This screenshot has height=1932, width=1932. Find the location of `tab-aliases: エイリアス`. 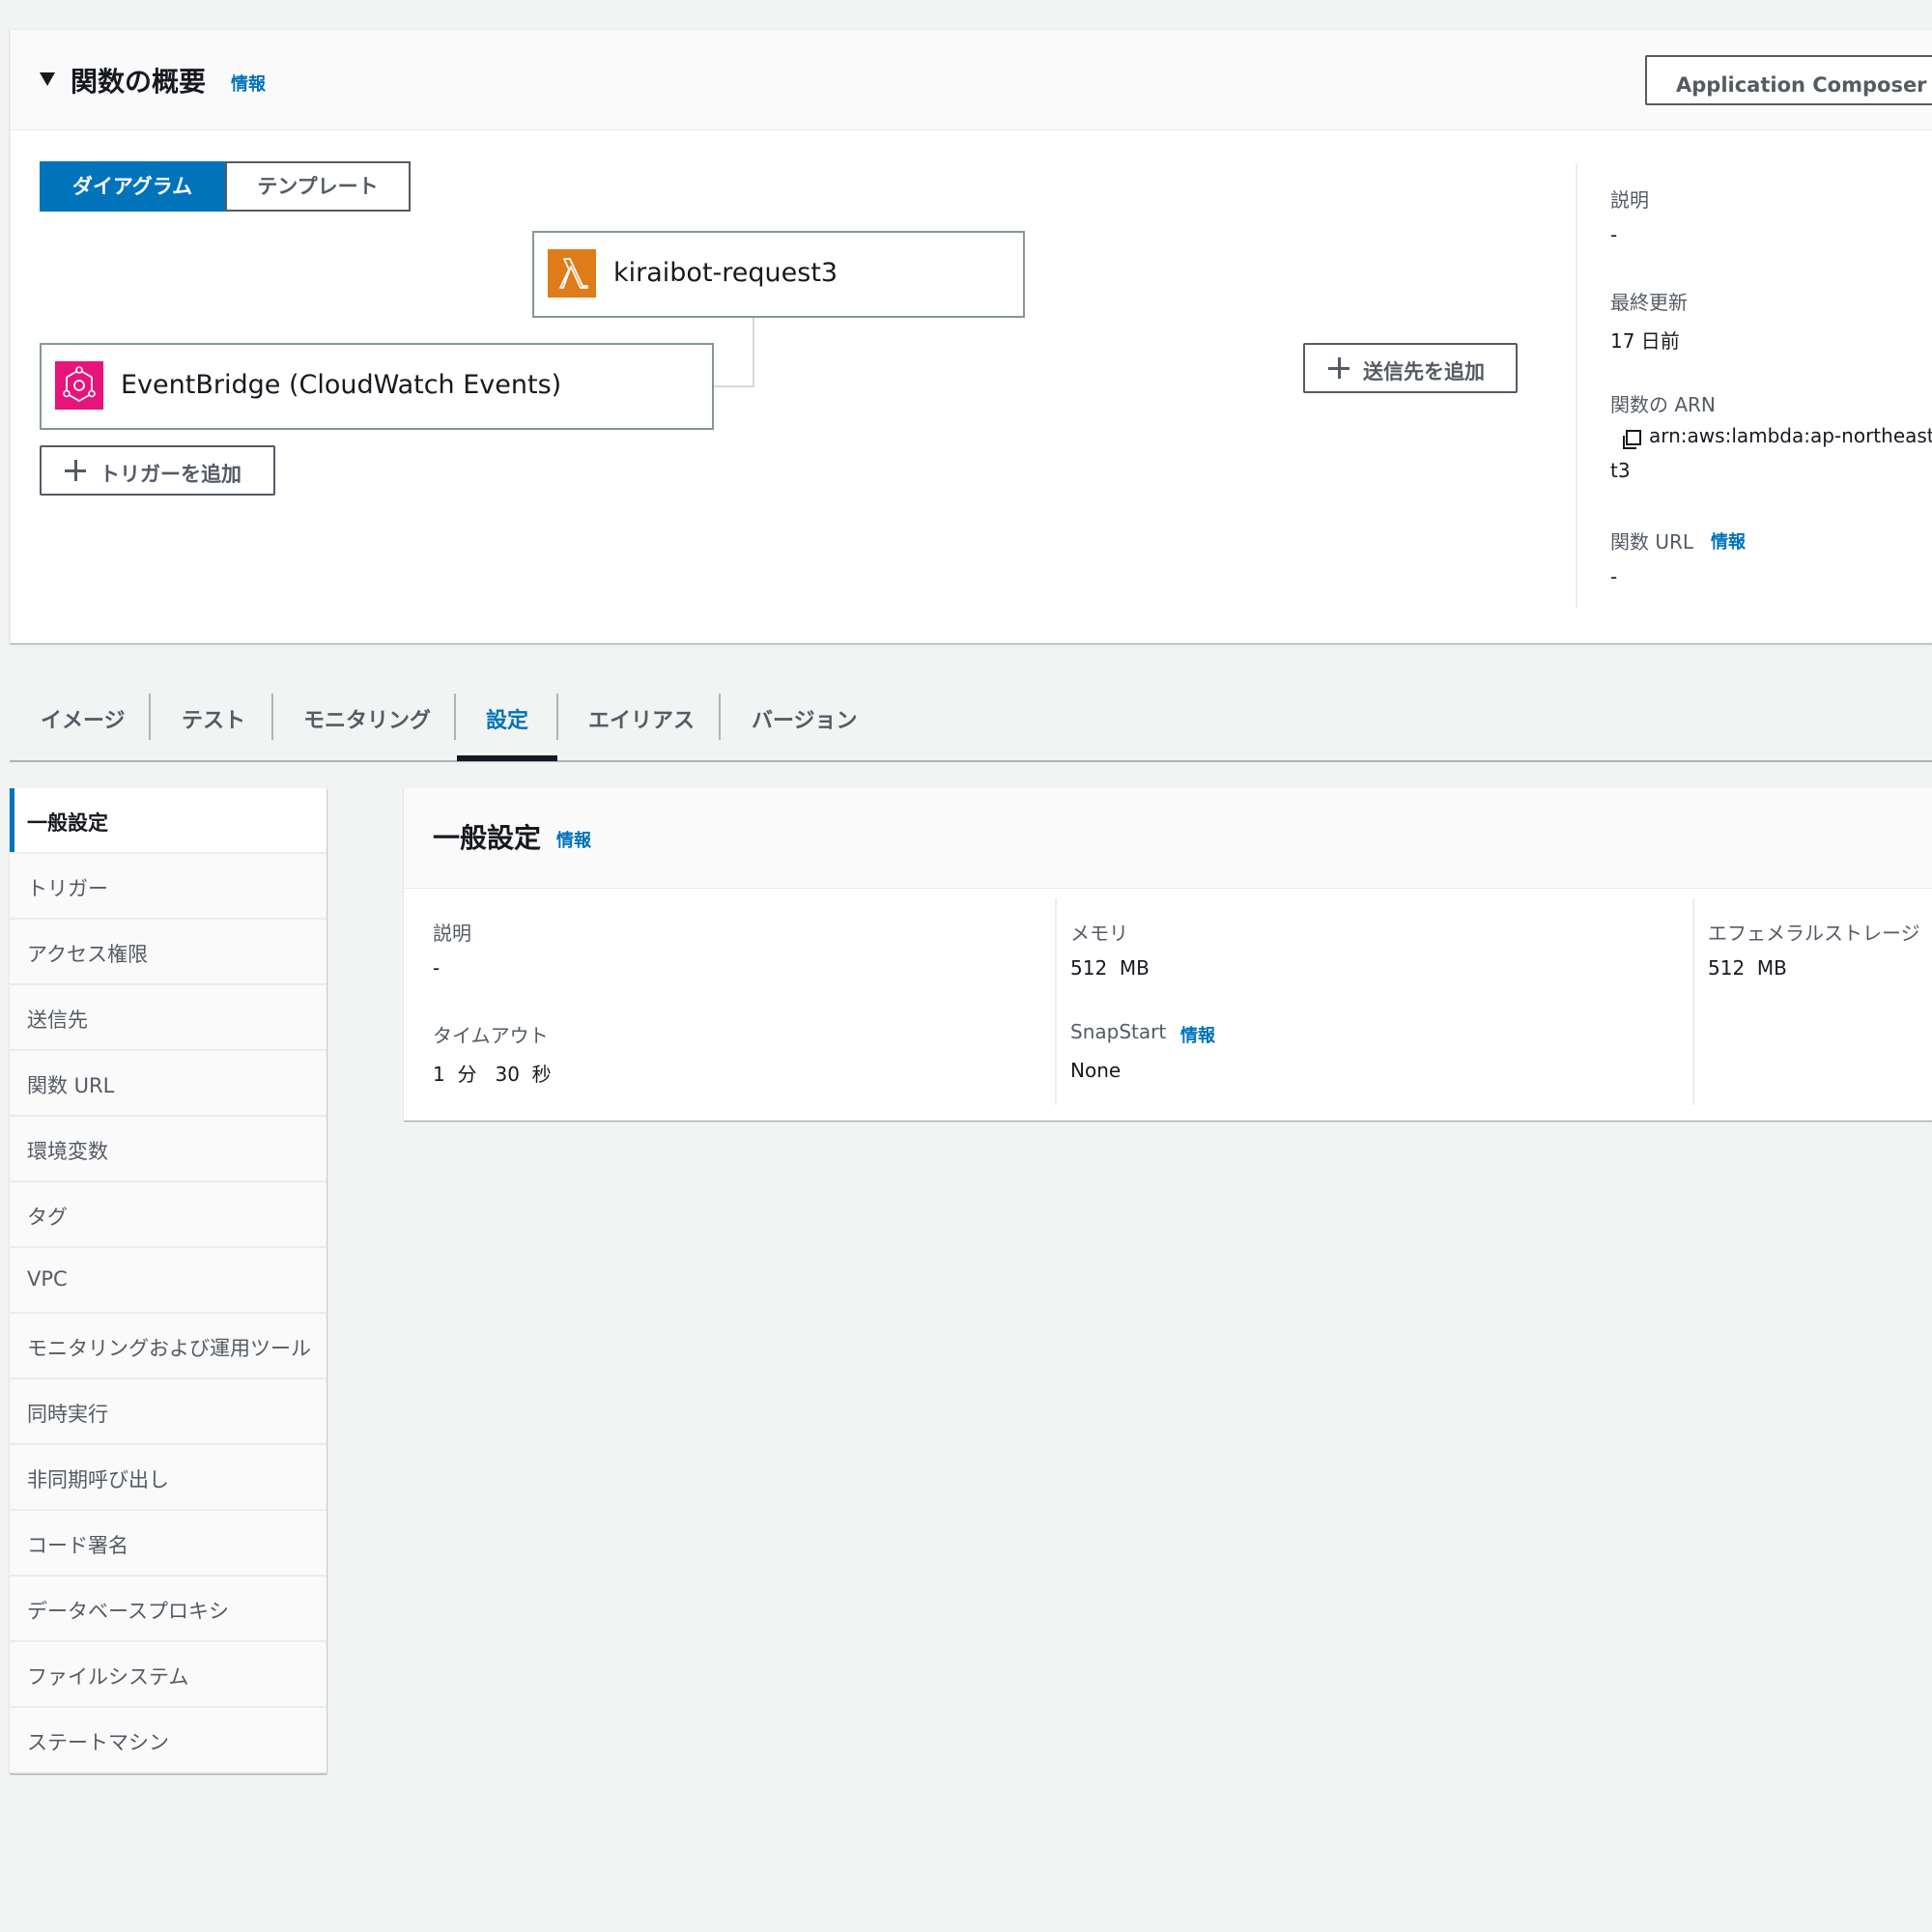

tab-aliases: エイリアス is located at coordinates (641, 729).